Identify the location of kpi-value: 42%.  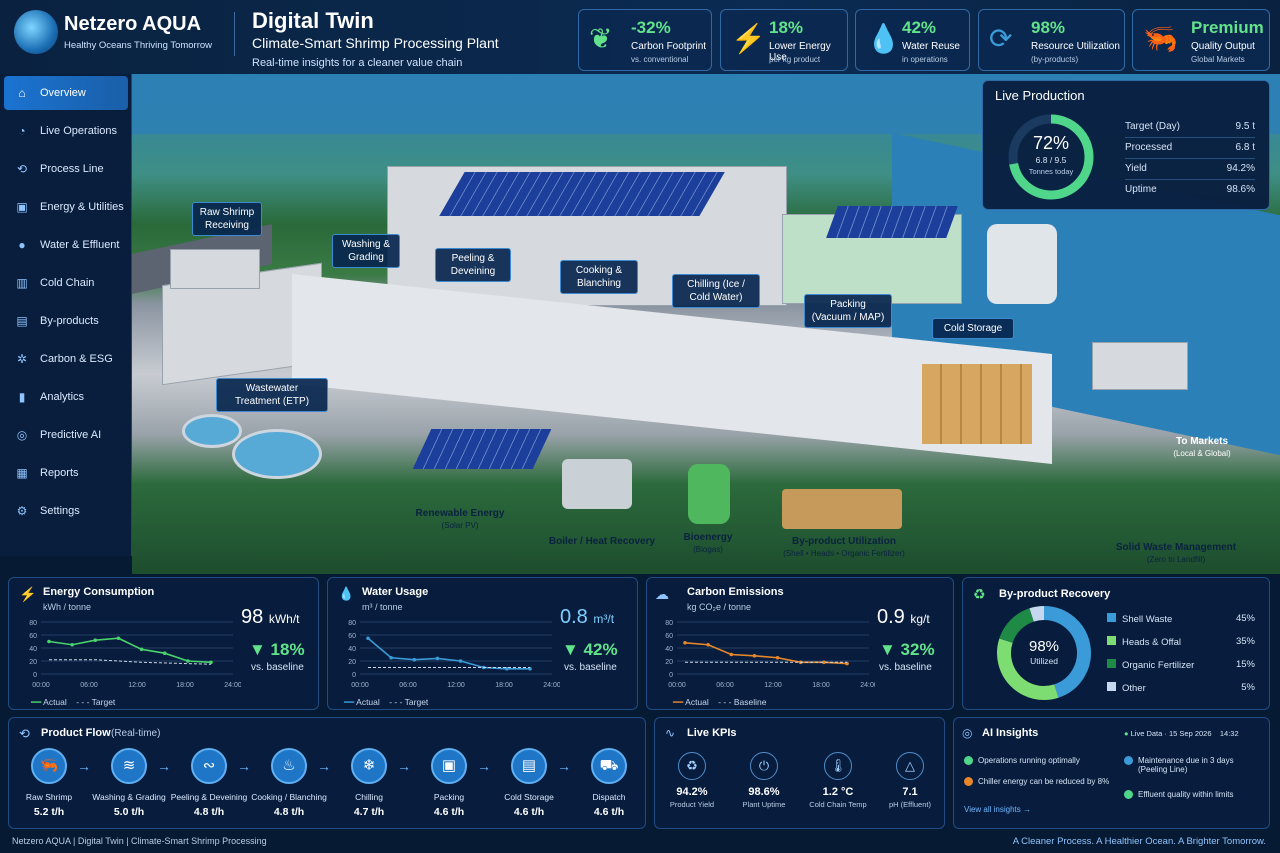
(919, 27).